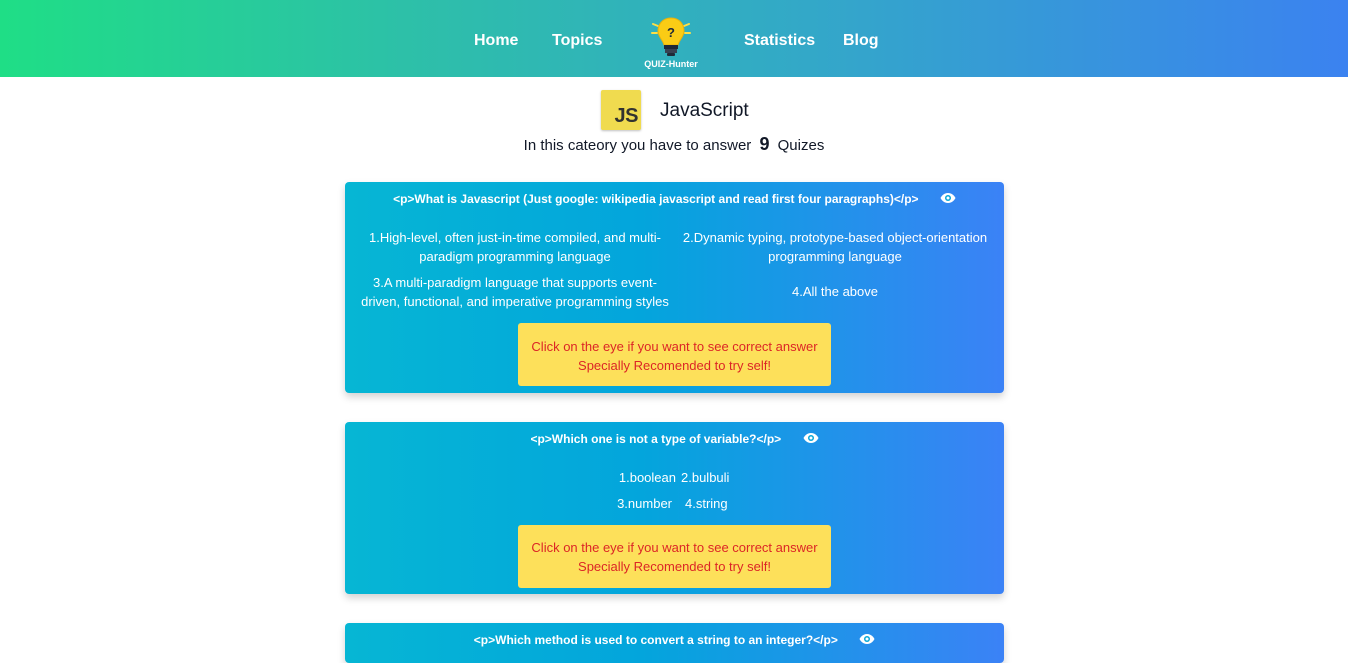  I want to click on category-intro: In this cateory you have to answer, so click(637, 145).